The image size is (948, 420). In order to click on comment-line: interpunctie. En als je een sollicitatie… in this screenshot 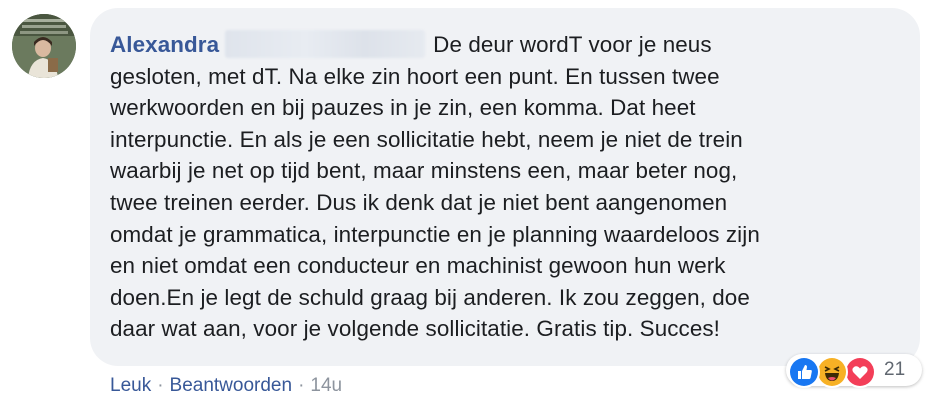, I will do `click(426, 139)`.